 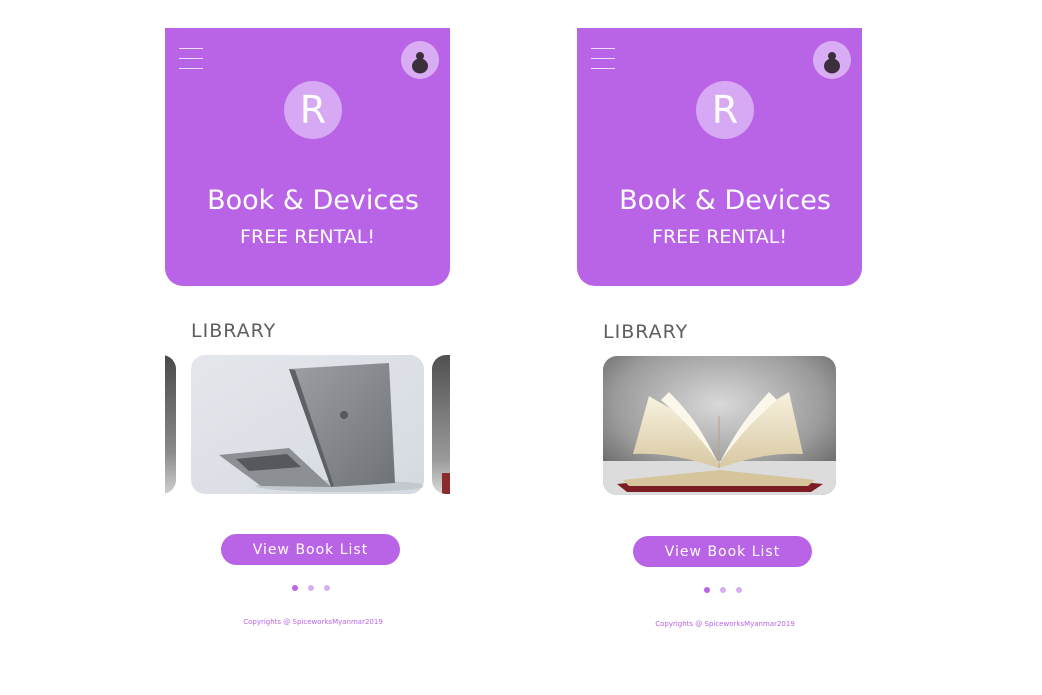 I want to click on carousel-card-prev, so click(x=170, y=424).